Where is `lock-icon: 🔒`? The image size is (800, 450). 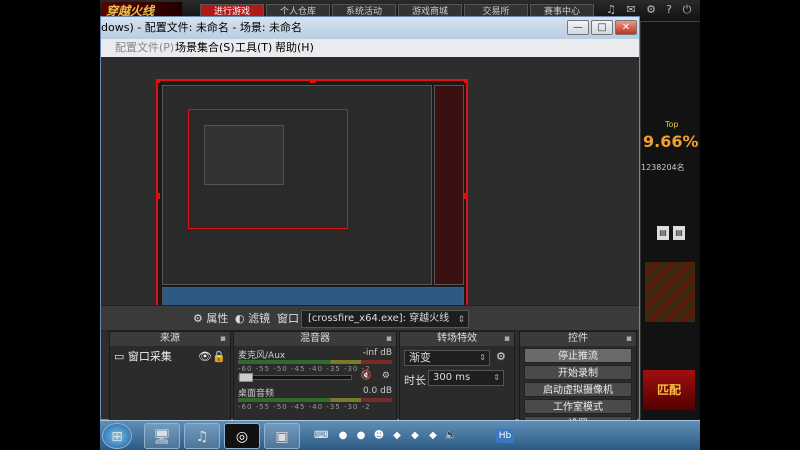
lock-icon: 🔒 is located at coordinates (219, 357).